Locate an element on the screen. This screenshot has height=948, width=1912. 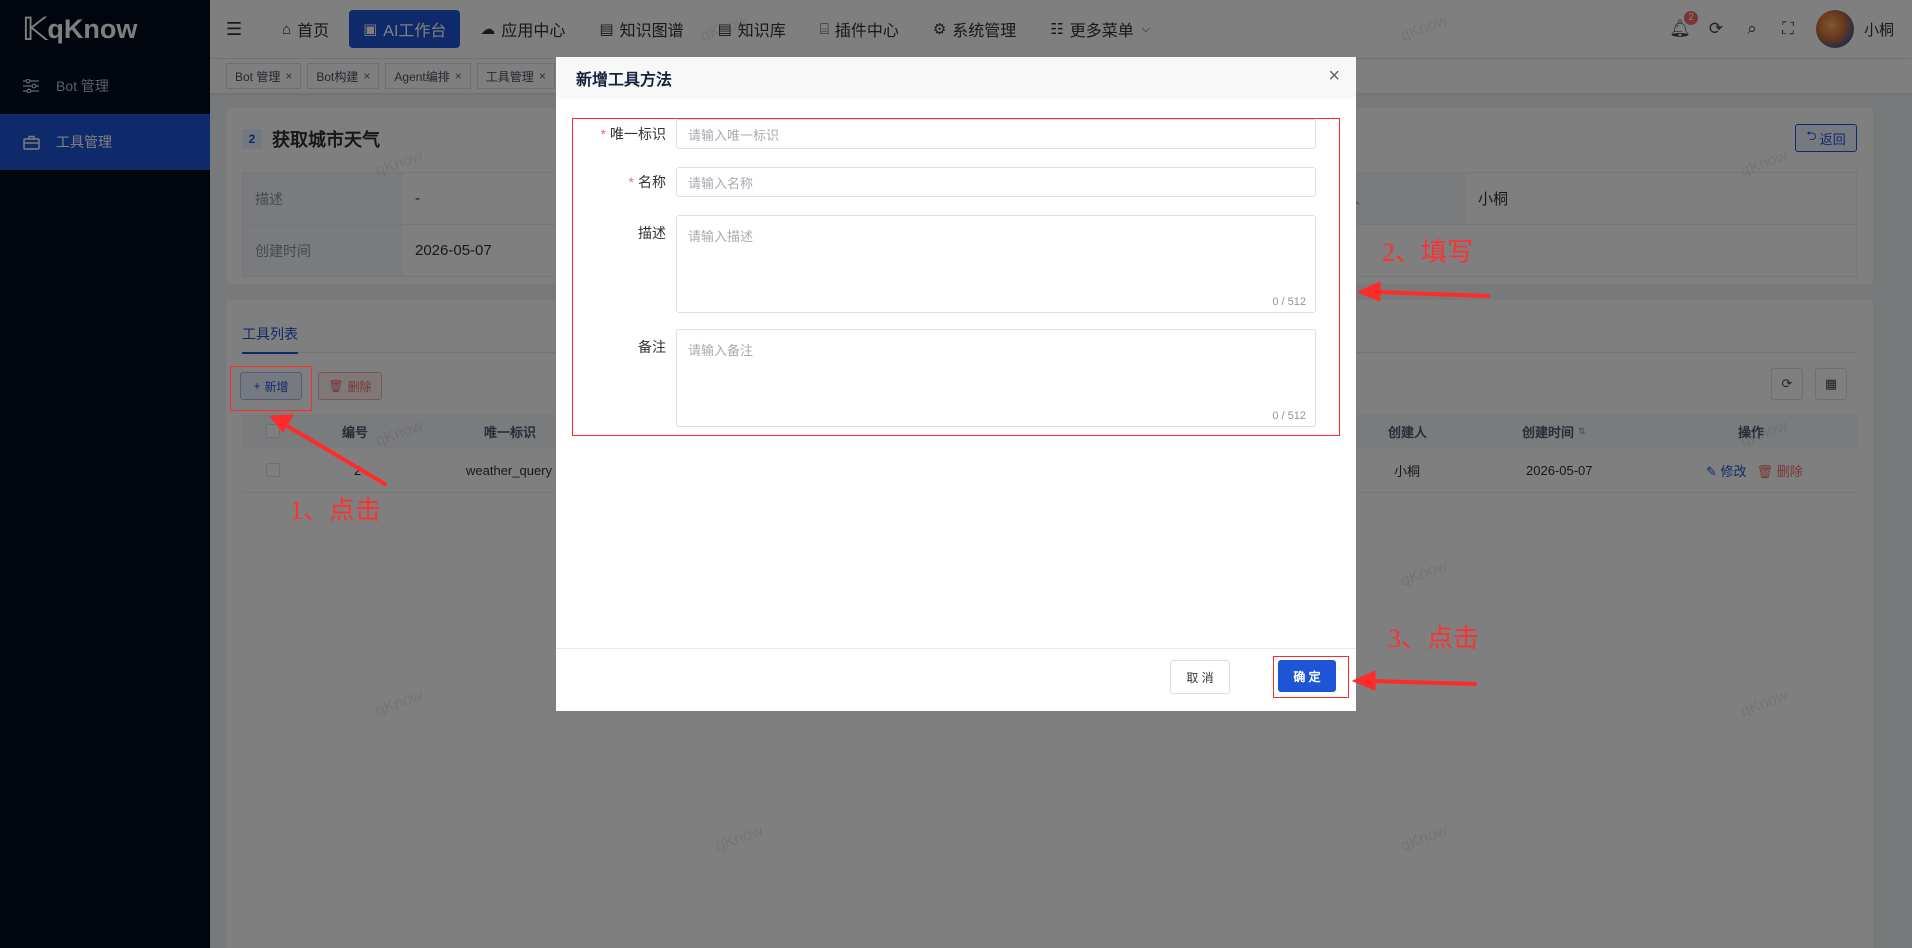
highlight-add-button is located at coordinates (271, 388).